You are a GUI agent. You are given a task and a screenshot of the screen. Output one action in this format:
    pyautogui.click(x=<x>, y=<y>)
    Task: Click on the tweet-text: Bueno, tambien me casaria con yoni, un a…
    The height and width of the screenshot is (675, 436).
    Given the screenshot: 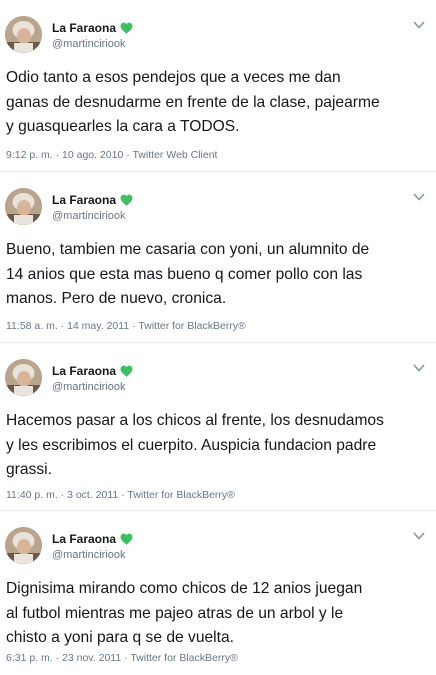 What is the action you would take?
    pyautogui.click(x=188, y=274)
    